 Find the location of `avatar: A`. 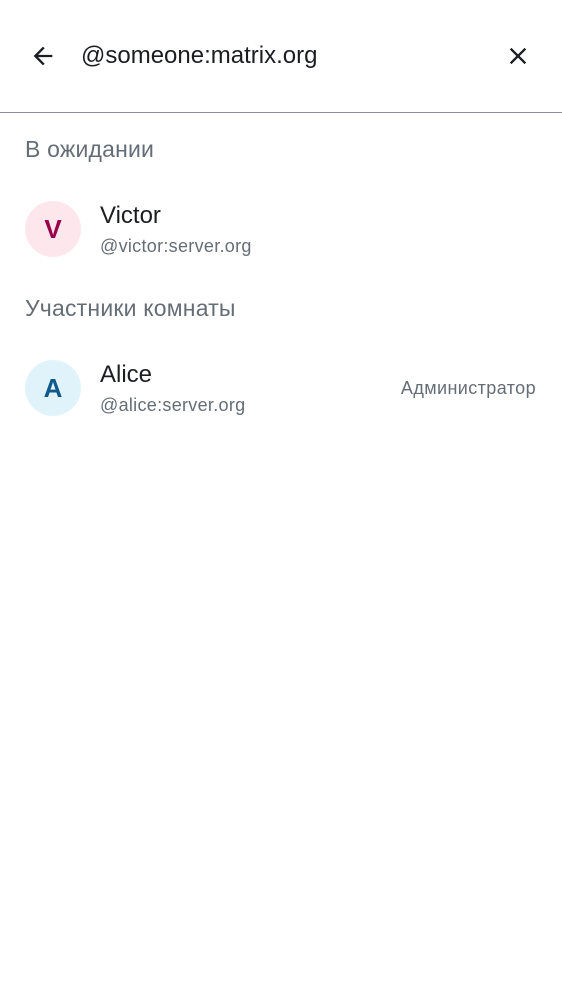

avatar: A is located at coordinates (53, 388).